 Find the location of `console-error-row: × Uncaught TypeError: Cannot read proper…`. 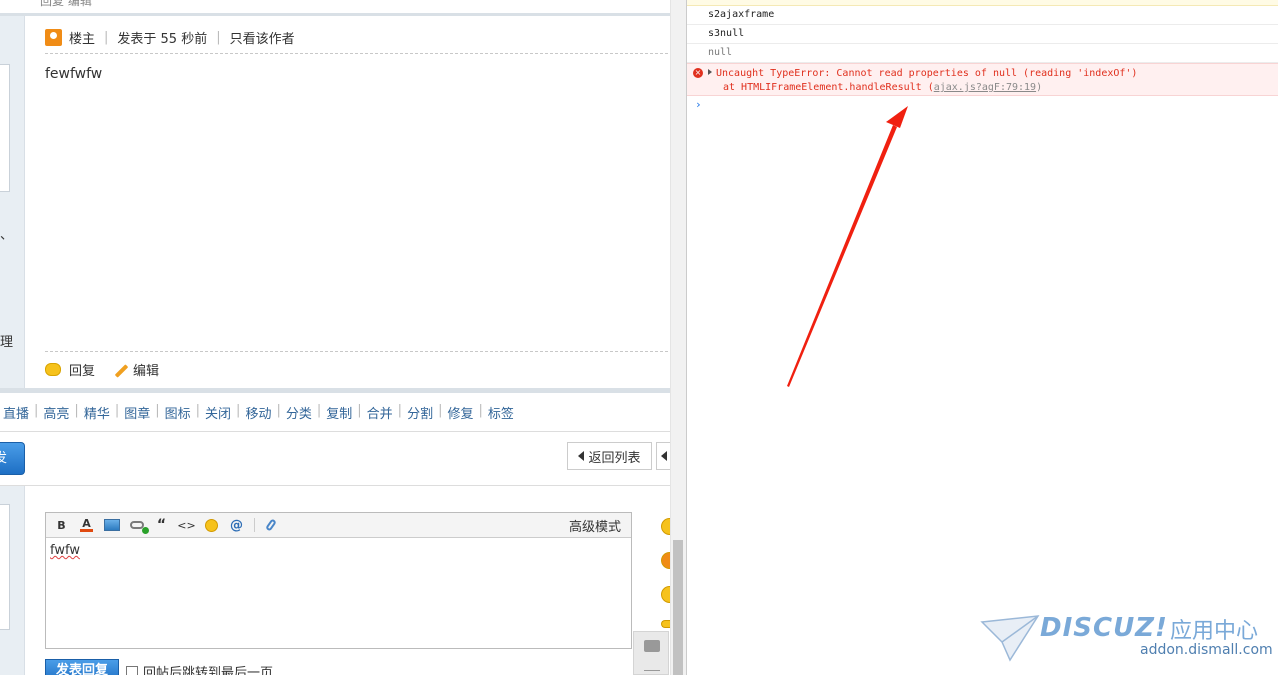

console-error-row: × Uncaught TypeError: Cannot read proper… is located at coordinates (982, 79).